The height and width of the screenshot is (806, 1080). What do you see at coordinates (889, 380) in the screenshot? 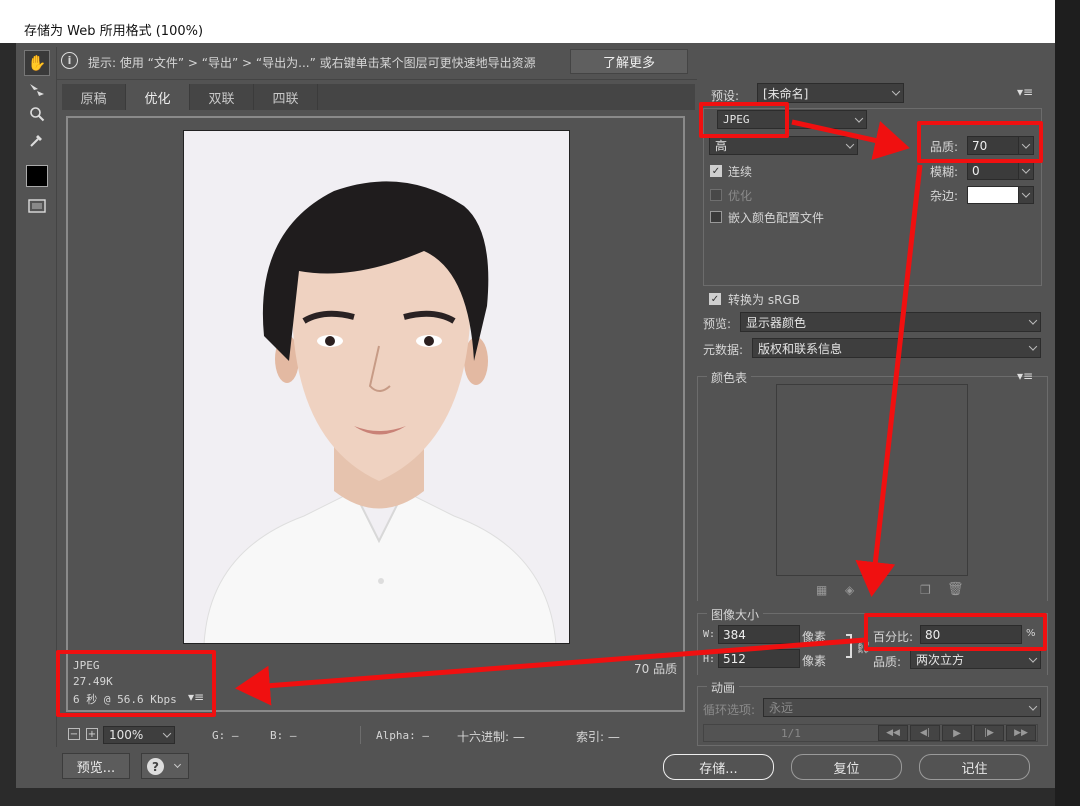
I see `arrow-quality-to-percent` at bounding box center [889, 380].